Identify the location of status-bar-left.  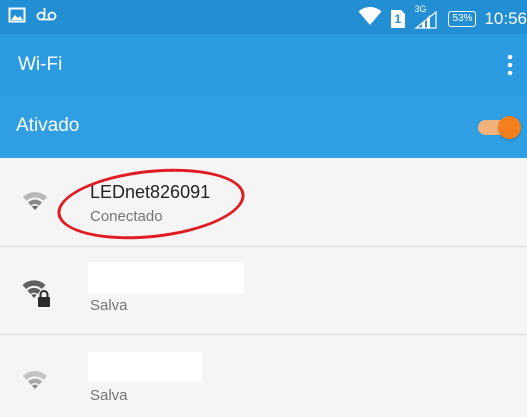
(33, 17).